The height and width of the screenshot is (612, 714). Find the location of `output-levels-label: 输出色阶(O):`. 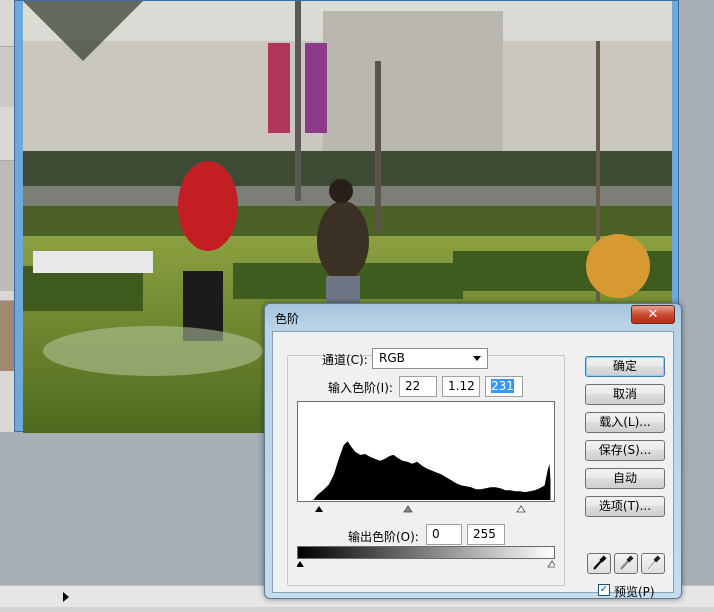

output-levels-label: 输出色阶(O): is located at coordinates (383, 537).